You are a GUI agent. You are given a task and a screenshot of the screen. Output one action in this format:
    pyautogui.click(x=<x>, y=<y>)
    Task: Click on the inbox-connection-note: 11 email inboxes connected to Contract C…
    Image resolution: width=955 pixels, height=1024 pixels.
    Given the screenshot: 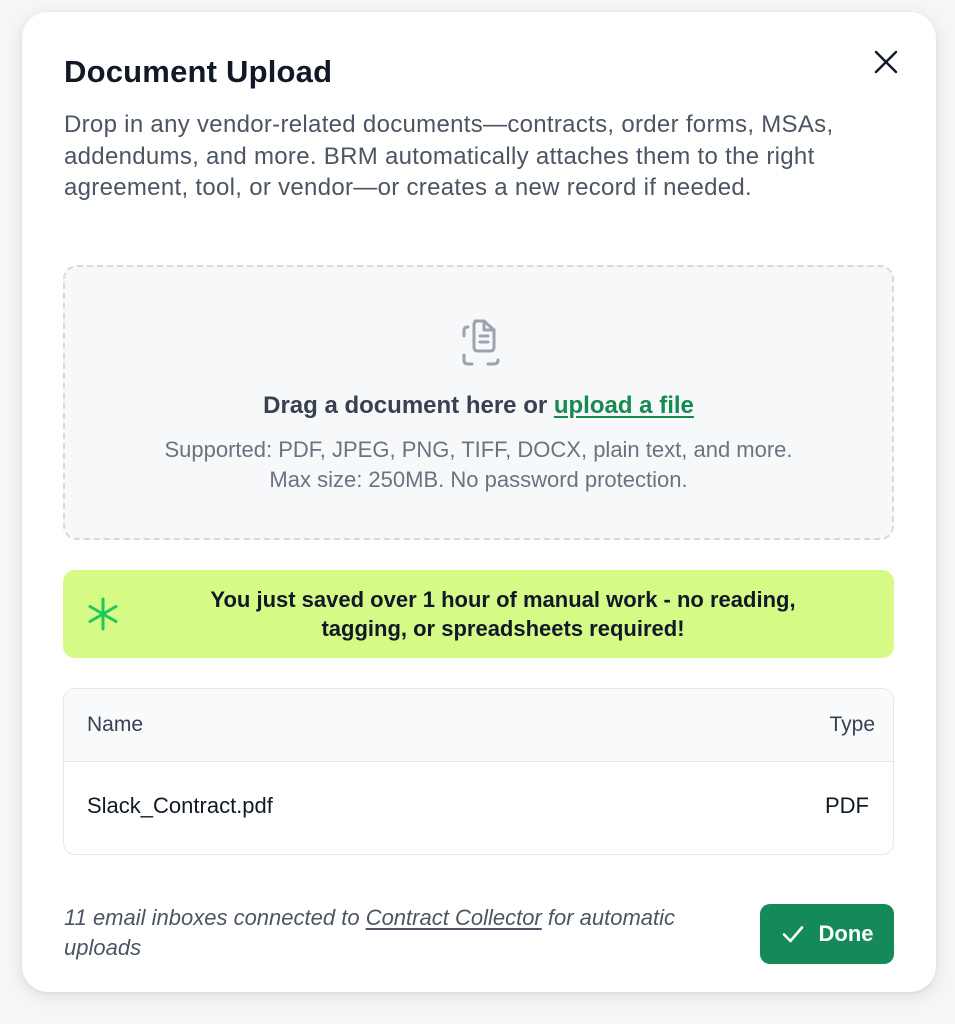 What is the action you would take?
    pyautogui.click(x=384, y=933)
    